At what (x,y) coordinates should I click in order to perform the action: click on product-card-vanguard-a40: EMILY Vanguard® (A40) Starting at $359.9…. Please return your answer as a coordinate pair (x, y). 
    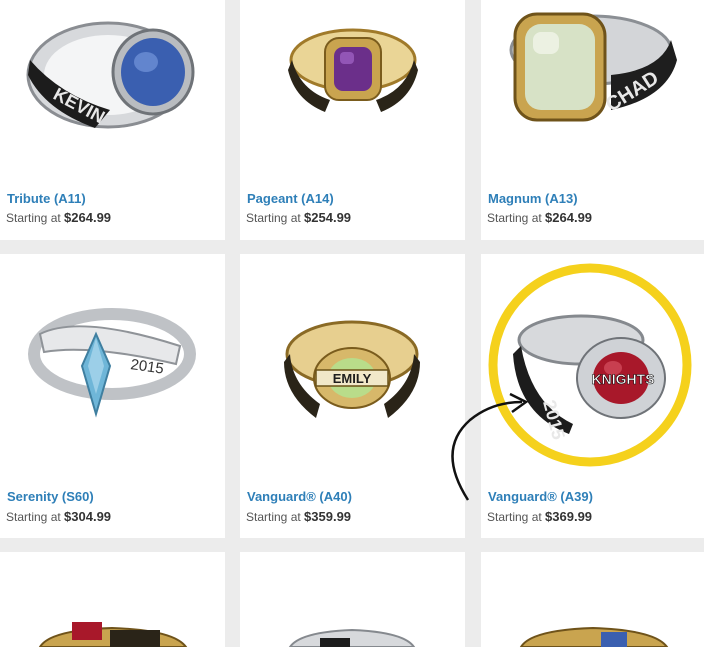
    Looking at the image, I should click on (352, 396).